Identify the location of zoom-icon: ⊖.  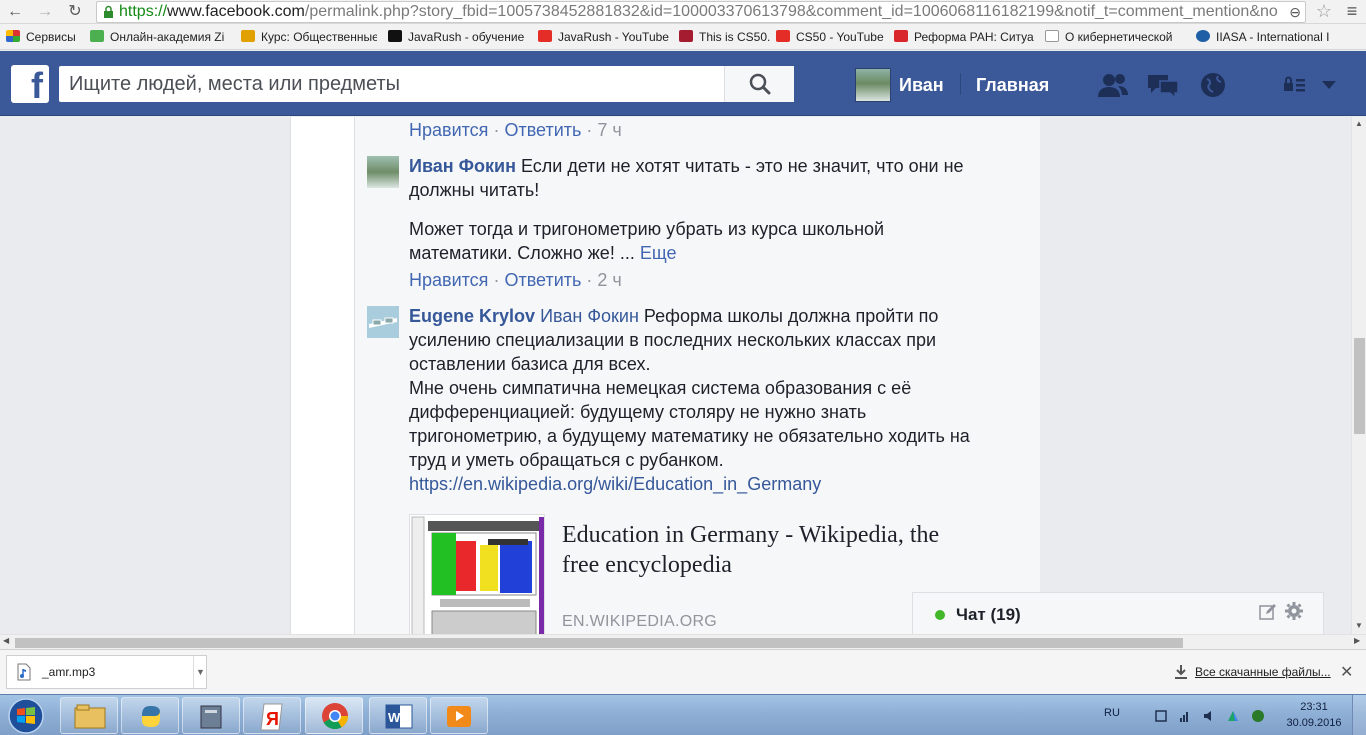
(1295, 12).